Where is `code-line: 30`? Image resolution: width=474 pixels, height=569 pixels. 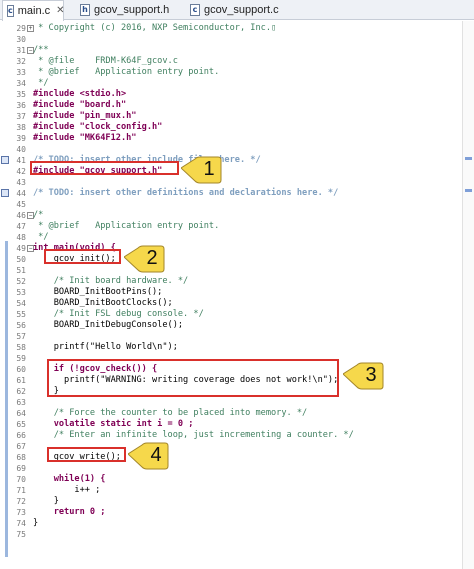 code-line: 30 is located at coordinates (231, 39).